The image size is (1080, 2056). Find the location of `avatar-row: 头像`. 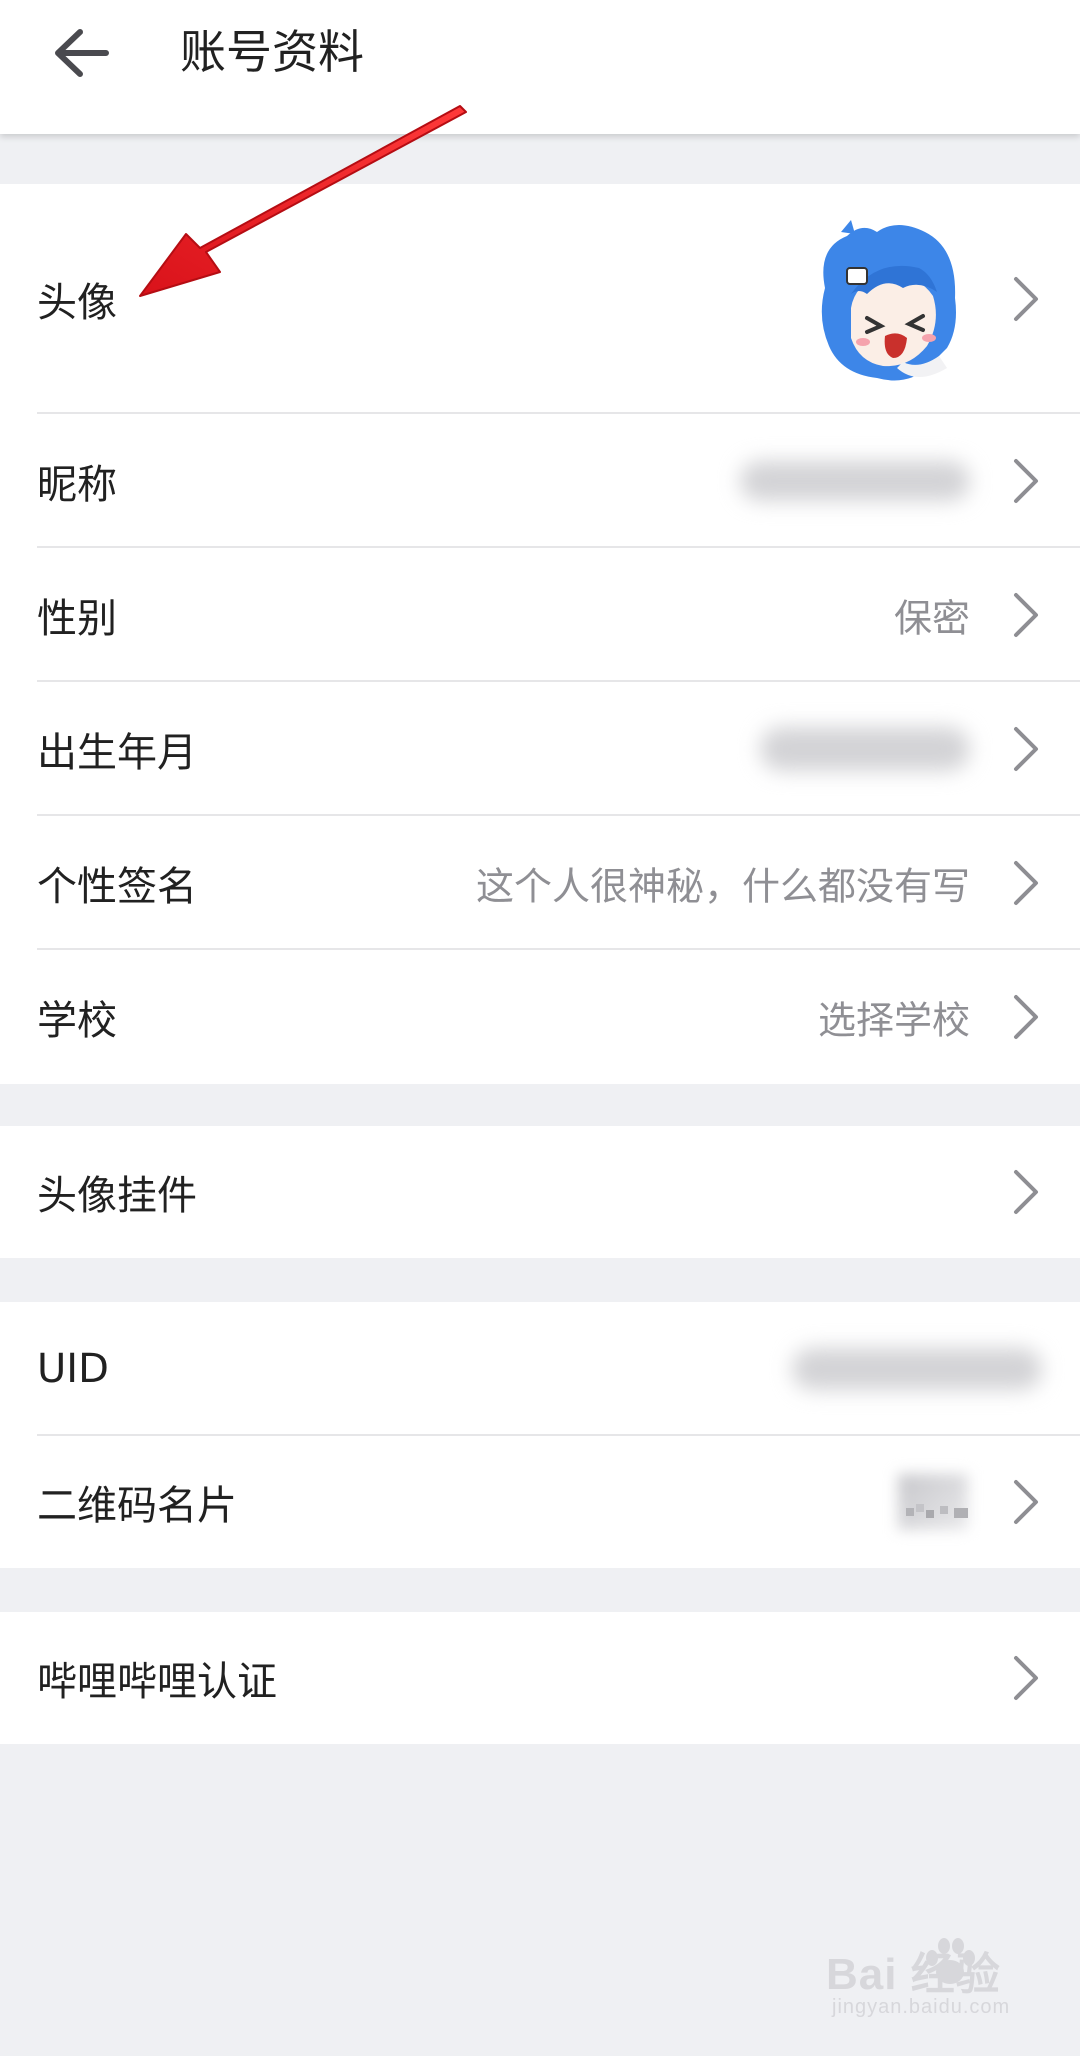

avatar-row: 头像 is located at coordinates (540, 299).